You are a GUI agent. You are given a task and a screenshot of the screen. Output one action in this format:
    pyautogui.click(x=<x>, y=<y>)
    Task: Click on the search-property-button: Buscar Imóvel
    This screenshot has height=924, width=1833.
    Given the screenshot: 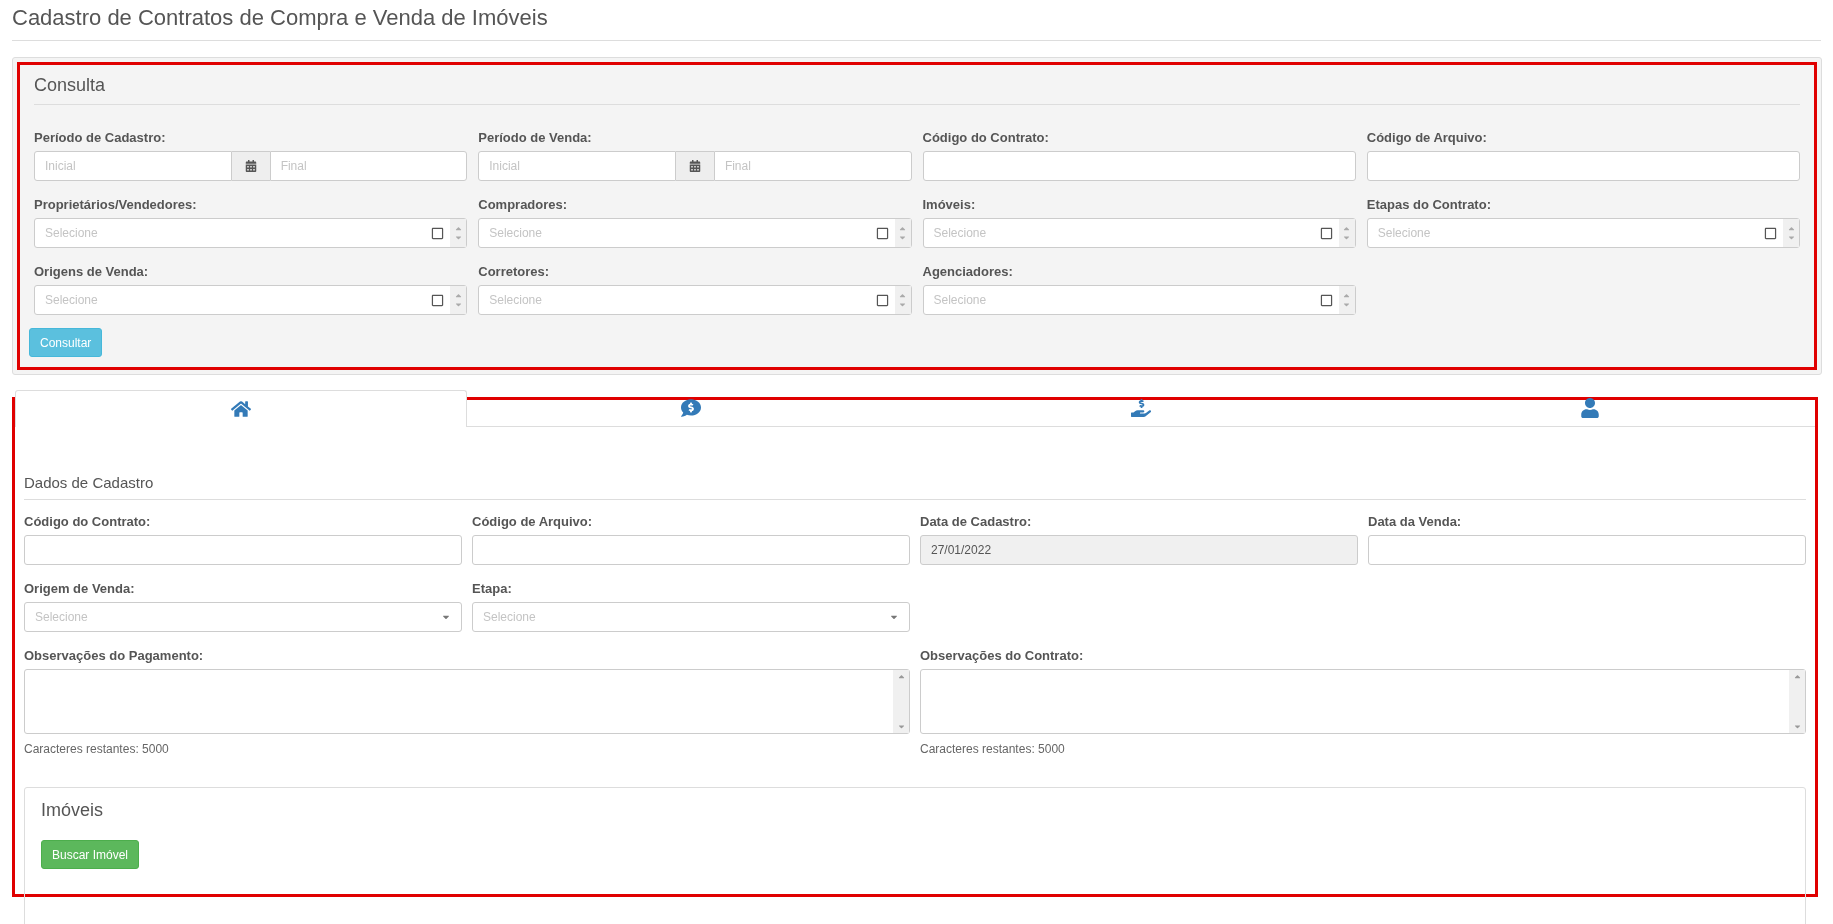 What is the action you would take?
    pyautogui.click(x=90, y=854)
    